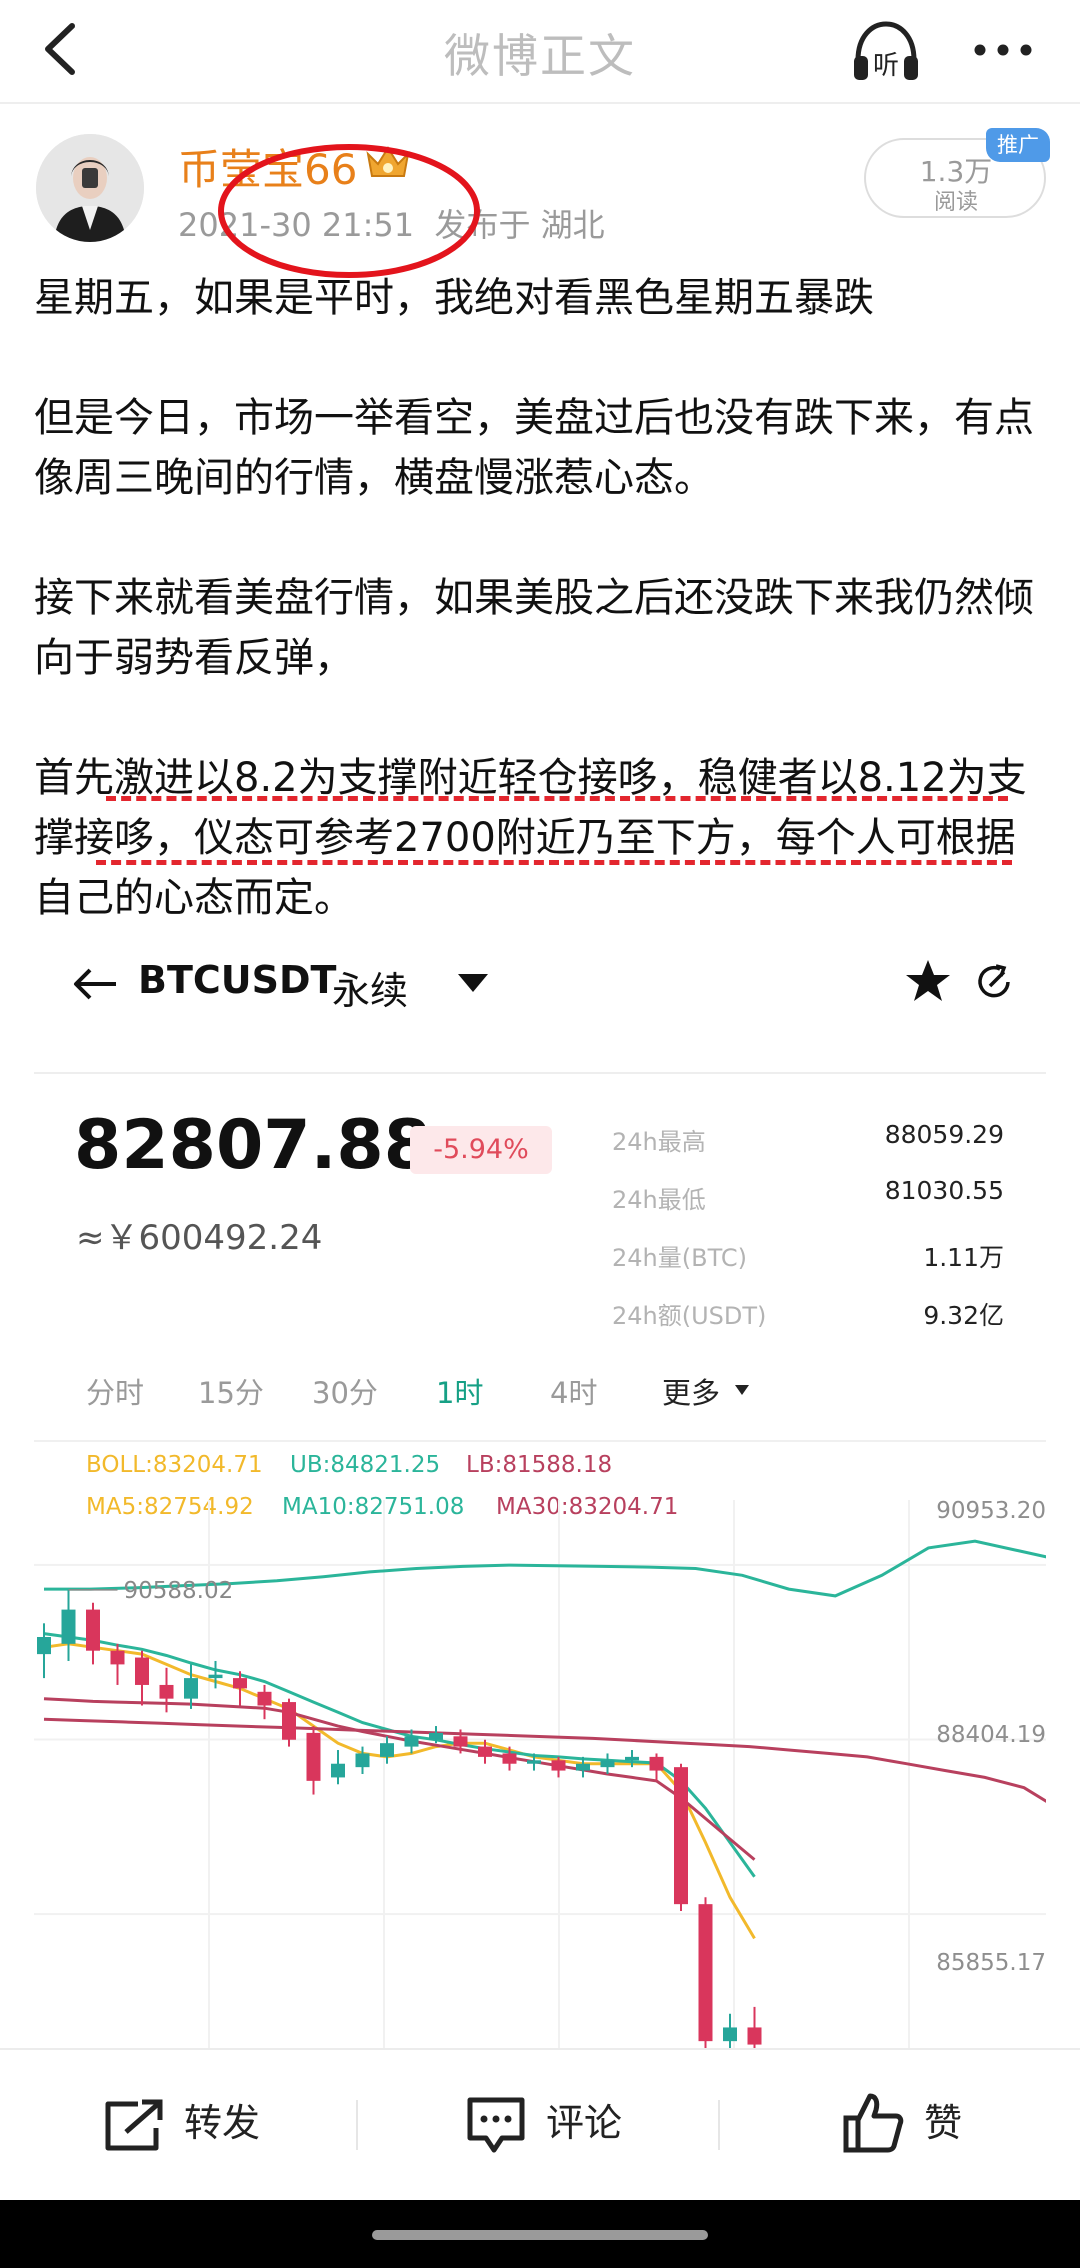  I want to click on stat-label-turnover: 24h额(USDT), so click(689, 1316).